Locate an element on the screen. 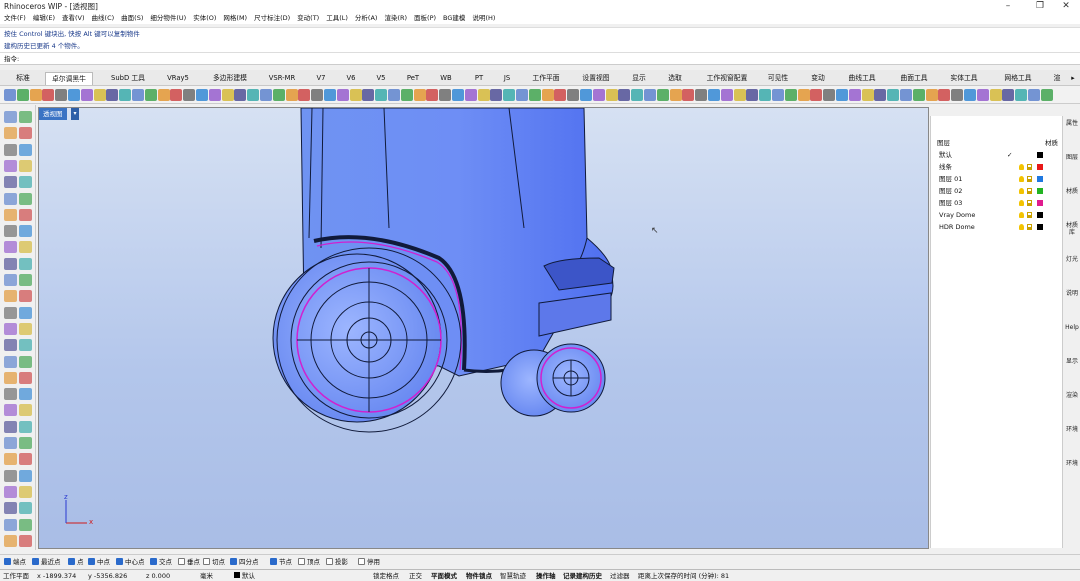  status-toggle-8: 距离上次保存的时间 (分钟): 81 is located at coordinates (683, 576).